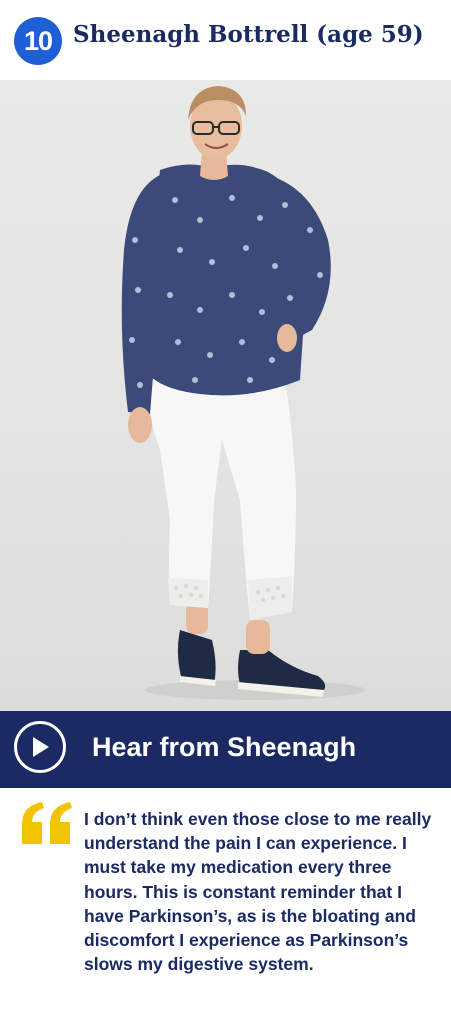 Image resolution: width=451 pixels, height=1024 pixels. I want to click on hear-from-button: Hear from Sheenagh, so click(225, 749).